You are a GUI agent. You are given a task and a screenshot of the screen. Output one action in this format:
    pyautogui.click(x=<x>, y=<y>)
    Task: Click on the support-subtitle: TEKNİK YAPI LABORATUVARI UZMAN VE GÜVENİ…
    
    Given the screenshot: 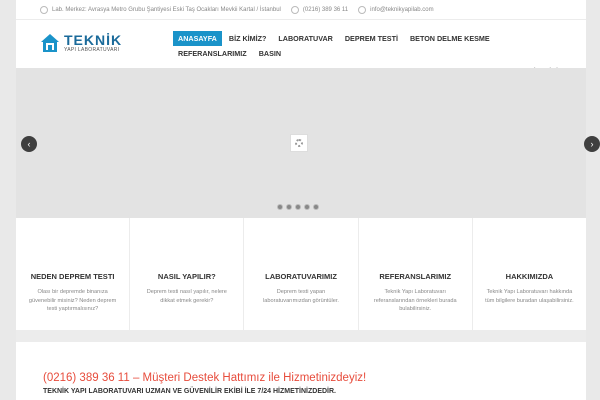 What is the action you would take?
    pyautogui.click(x=189, y=391)
    